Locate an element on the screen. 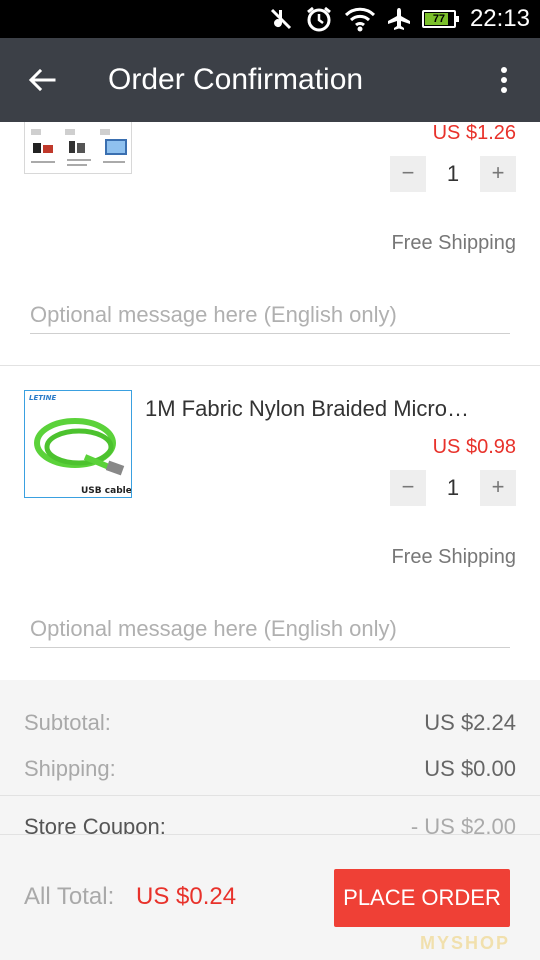 This screenshot has height=960, width=540. airplane-icon is located at coordinates (398, 19).